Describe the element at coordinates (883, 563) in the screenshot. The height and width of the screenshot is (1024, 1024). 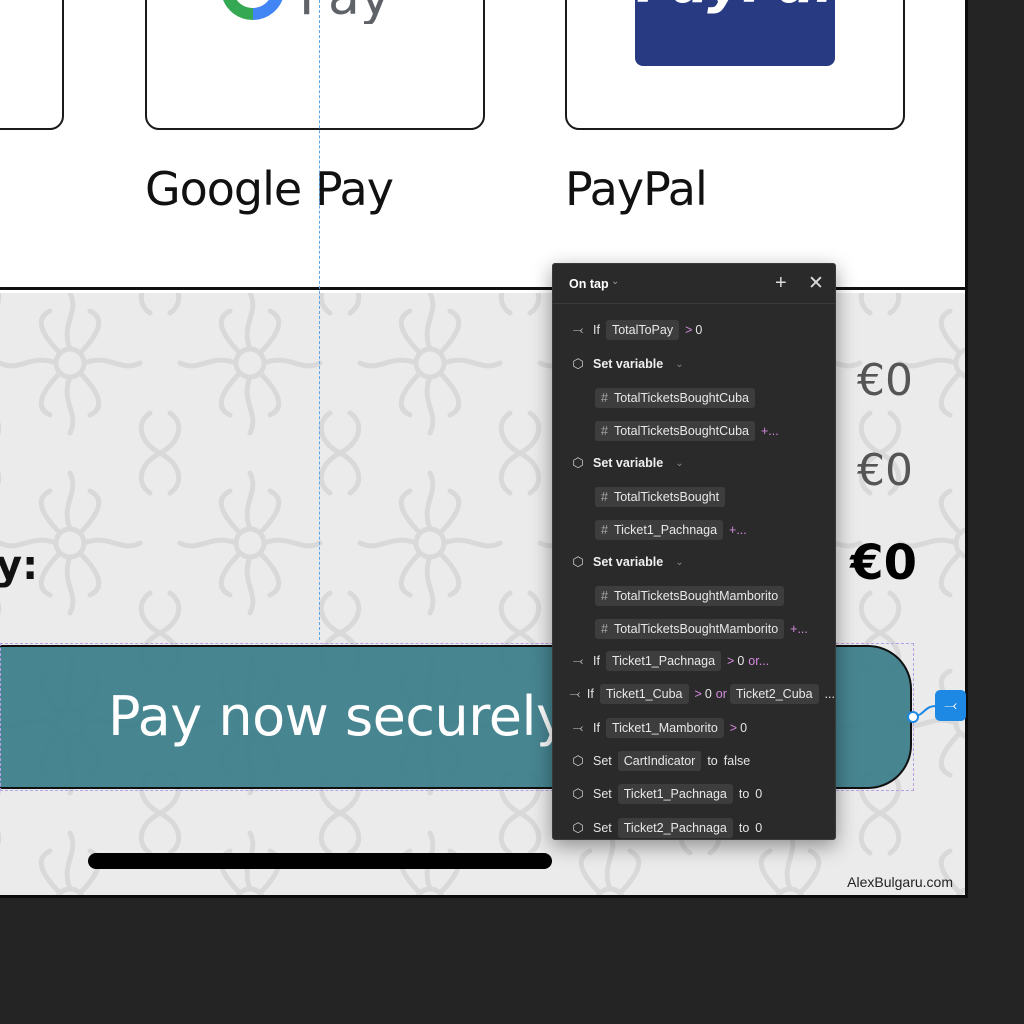
I see `total-price: €0` at that location.